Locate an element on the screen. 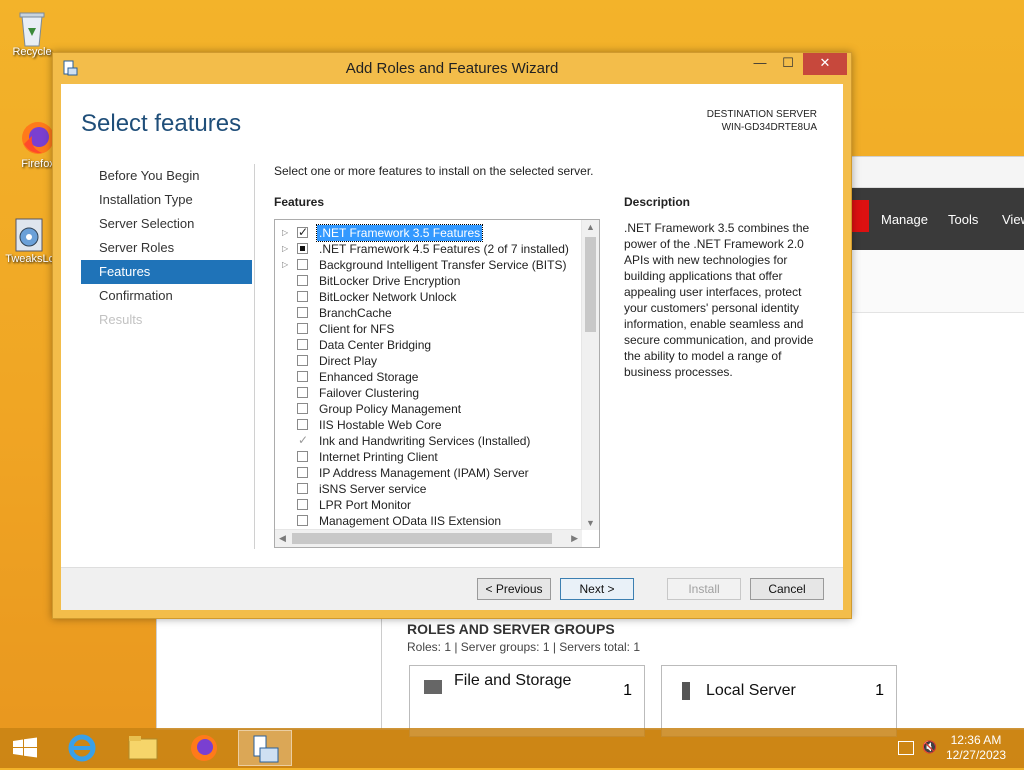 This screenshot has height=770, width=1024. scroll-left-arrow-icon: ◀ is located at coordinates (282, 538).